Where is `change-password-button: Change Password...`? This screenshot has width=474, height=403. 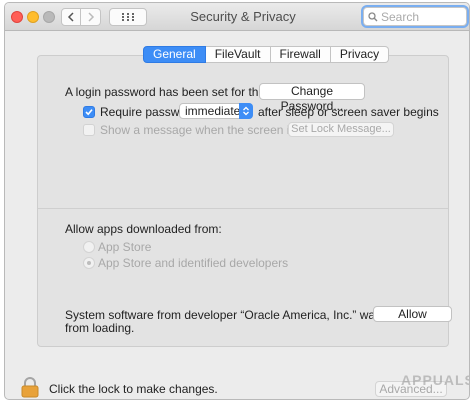 change-password-button: Change Password... is located at coordinates (312, 98).